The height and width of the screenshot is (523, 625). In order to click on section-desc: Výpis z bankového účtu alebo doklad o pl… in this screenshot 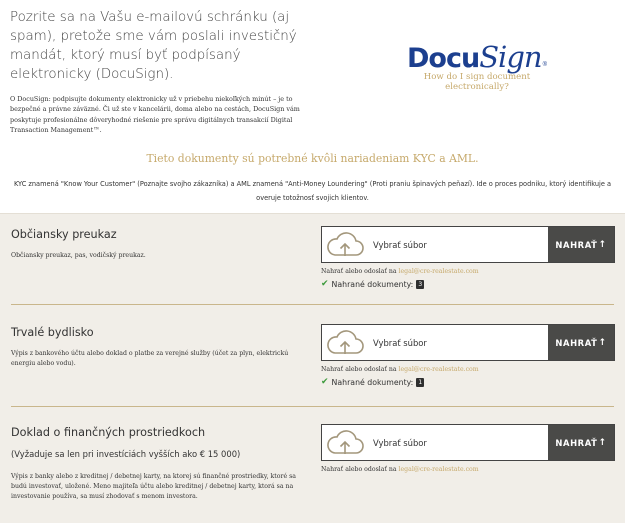, I will do `click(150, 359)`.